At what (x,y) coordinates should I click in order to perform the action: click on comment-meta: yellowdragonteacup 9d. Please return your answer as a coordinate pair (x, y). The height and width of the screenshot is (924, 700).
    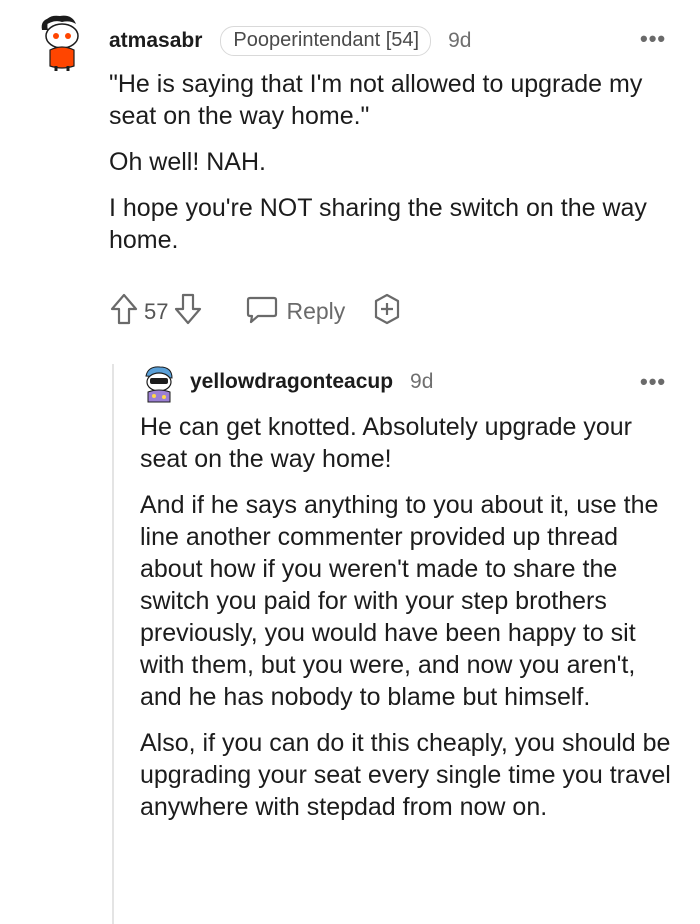
    Looking at the image, I should click on (311, 382).